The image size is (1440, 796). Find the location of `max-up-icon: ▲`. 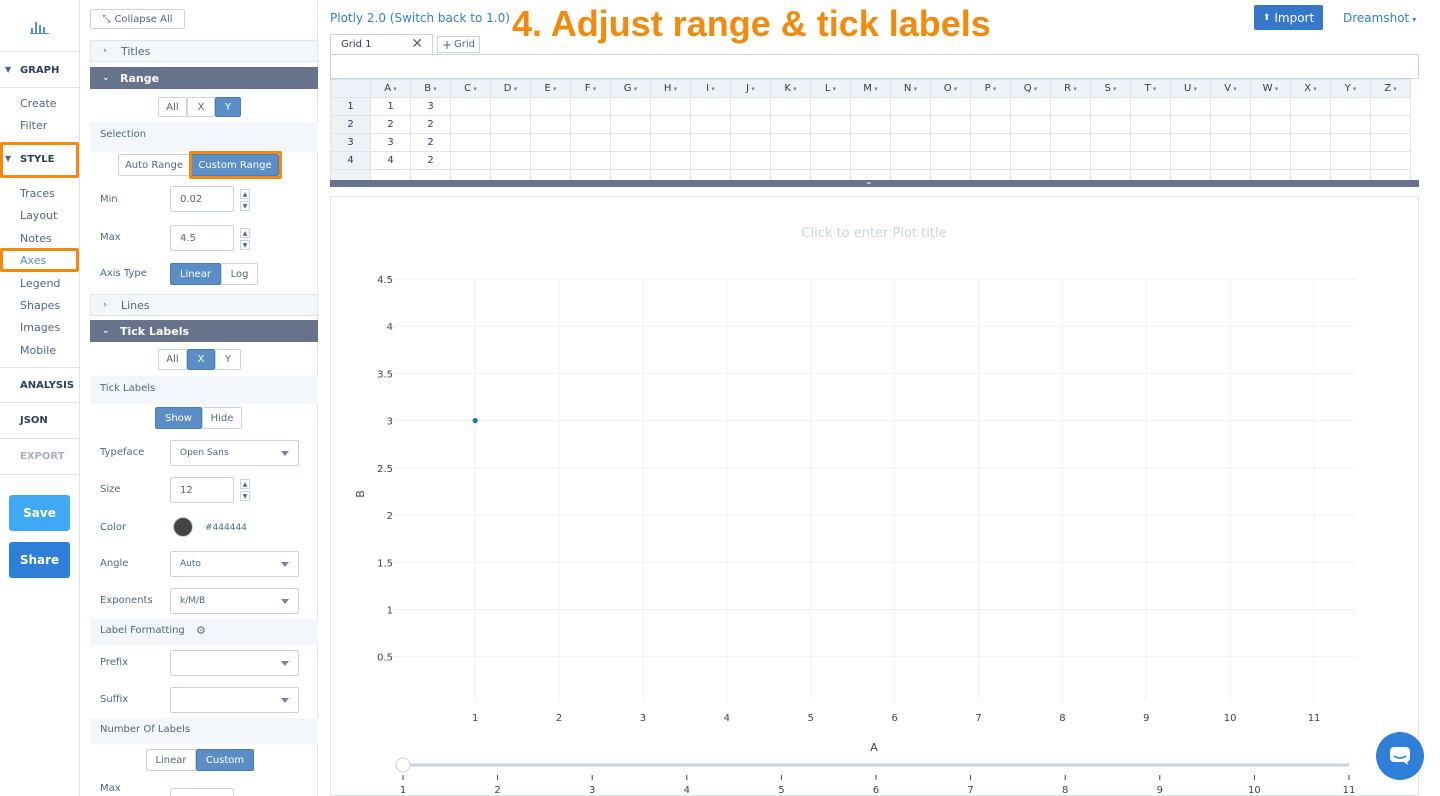

max-up-icon: ▲ is located at coordinates (245, 233).